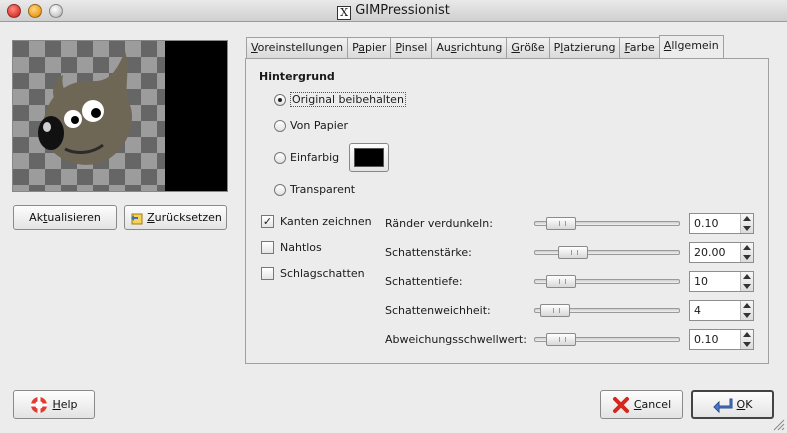 The width and height of the screenshot is (787, 433). I want to click on label-shadow-blur: Schattenweichheit:, so click(438, 310).